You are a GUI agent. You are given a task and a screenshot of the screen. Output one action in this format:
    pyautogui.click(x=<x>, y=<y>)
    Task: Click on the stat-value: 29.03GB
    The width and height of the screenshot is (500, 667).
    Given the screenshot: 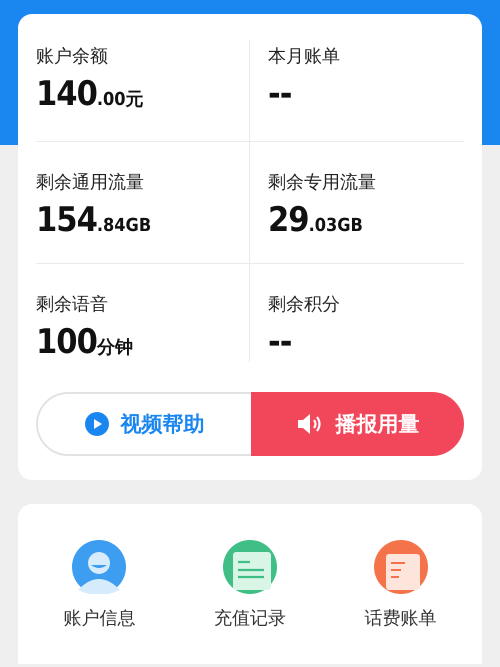 What is the action you would take?
    pyautogui.click(x=316, y=221)
    